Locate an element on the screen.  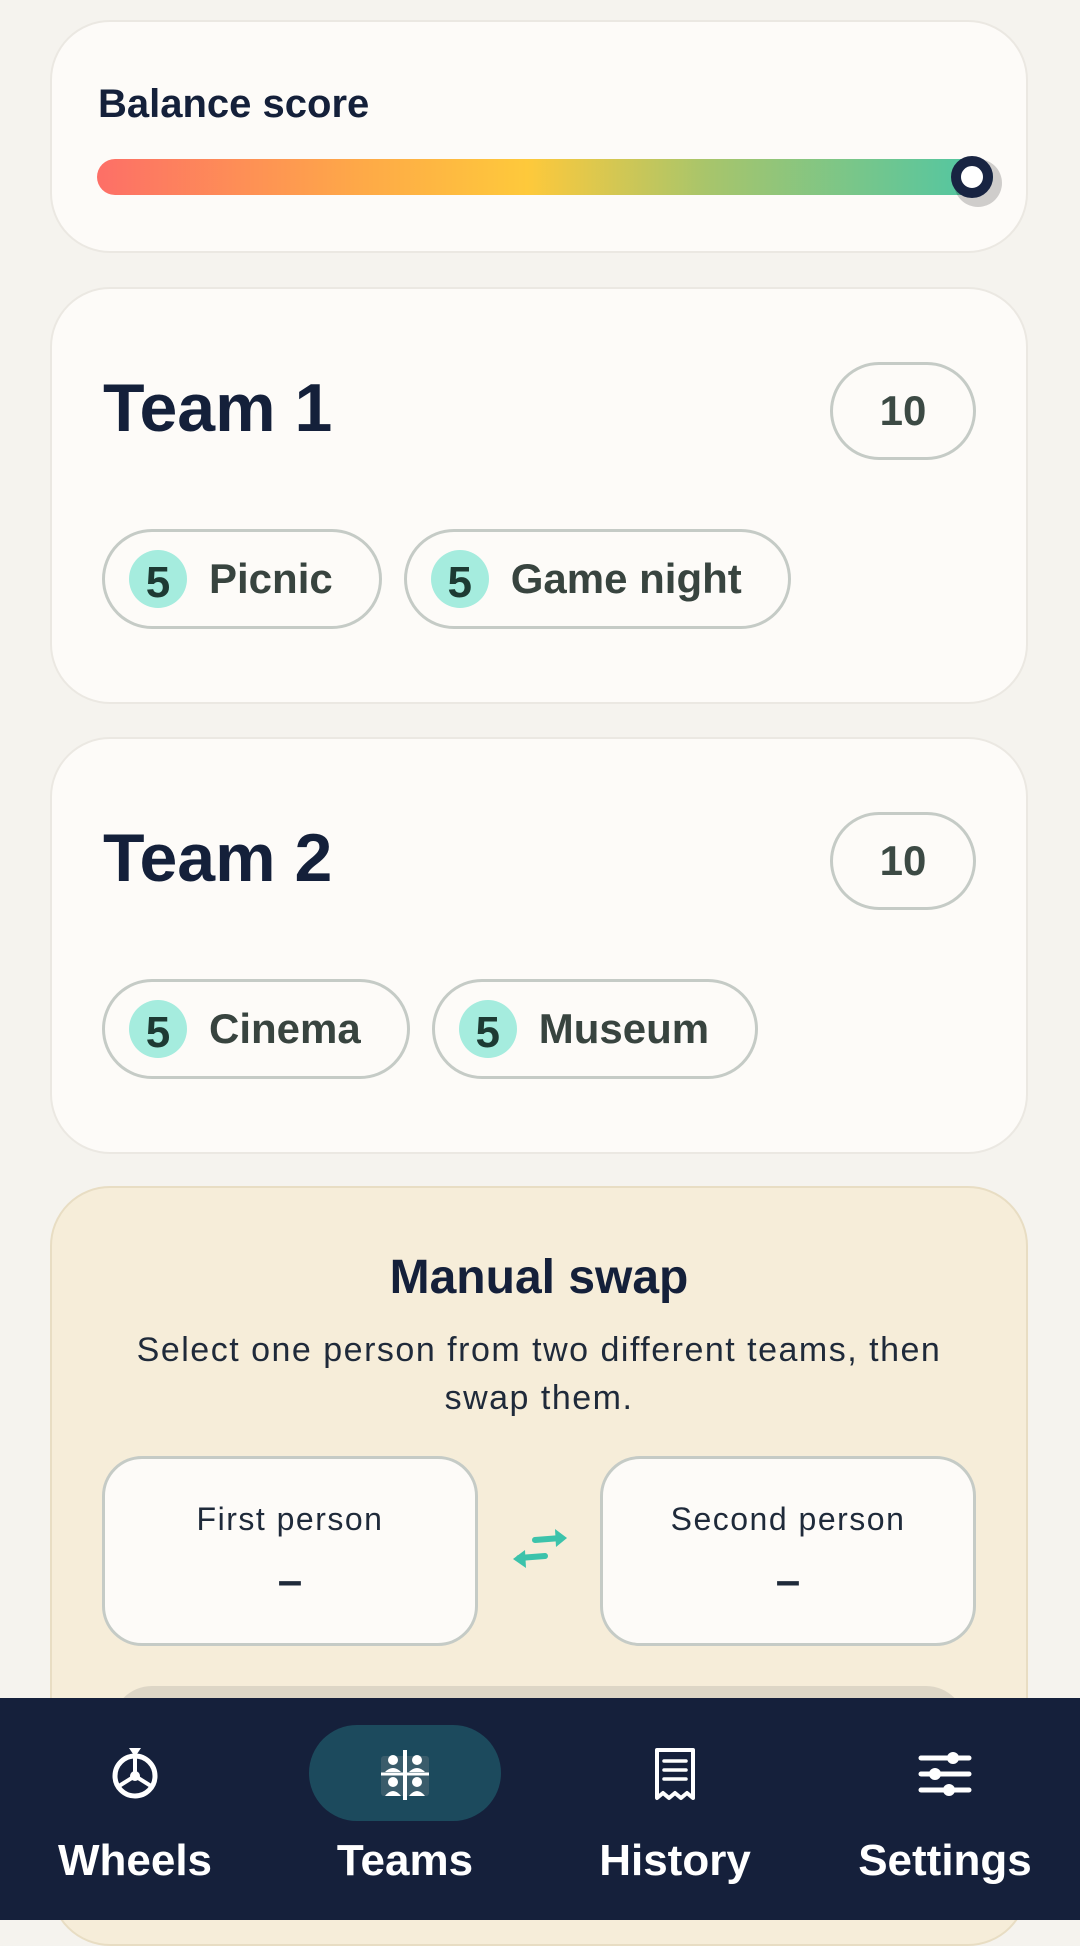
second-person-label: Second person is located at coordinates (788, 1519).